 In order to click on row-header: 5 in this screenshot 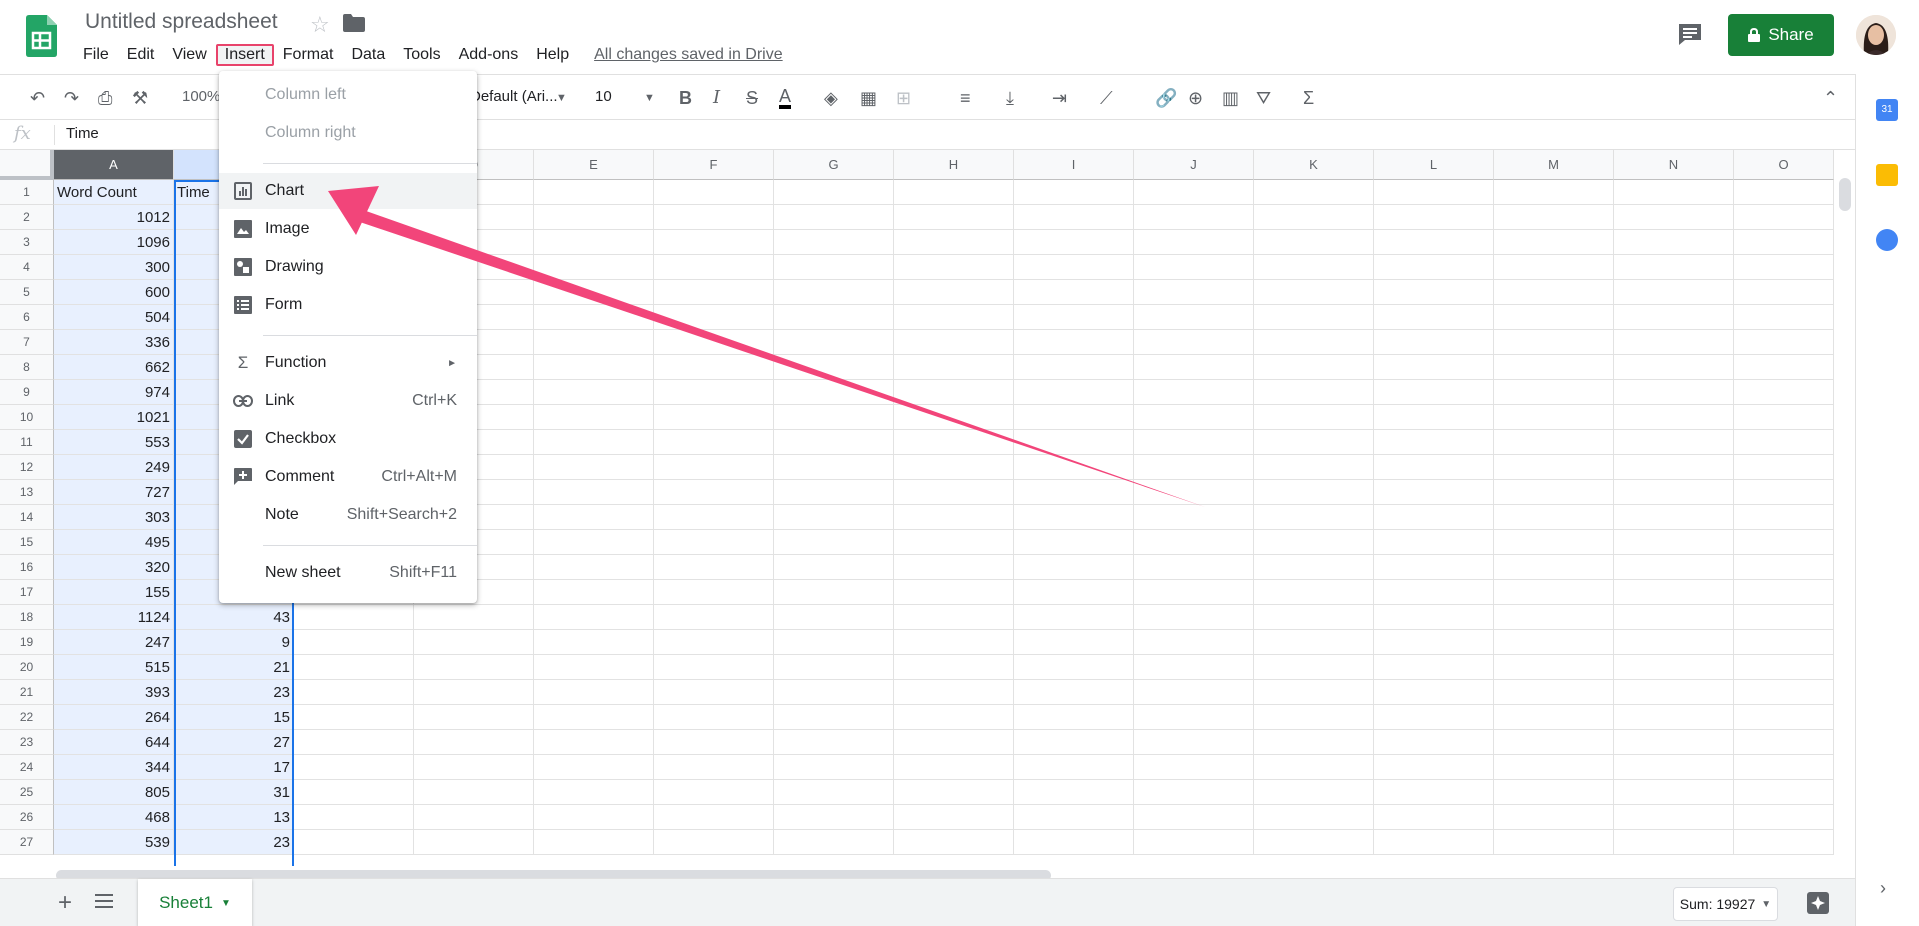, I will do `click(27, 292)`.